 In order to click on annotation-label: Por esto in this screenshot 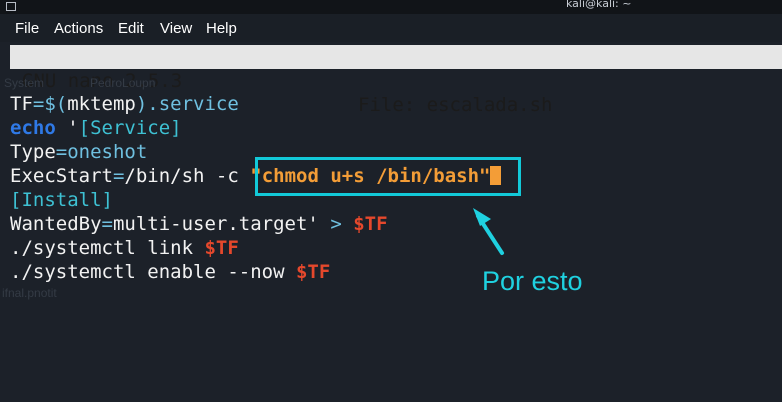, I will do `click(532, 281)`.